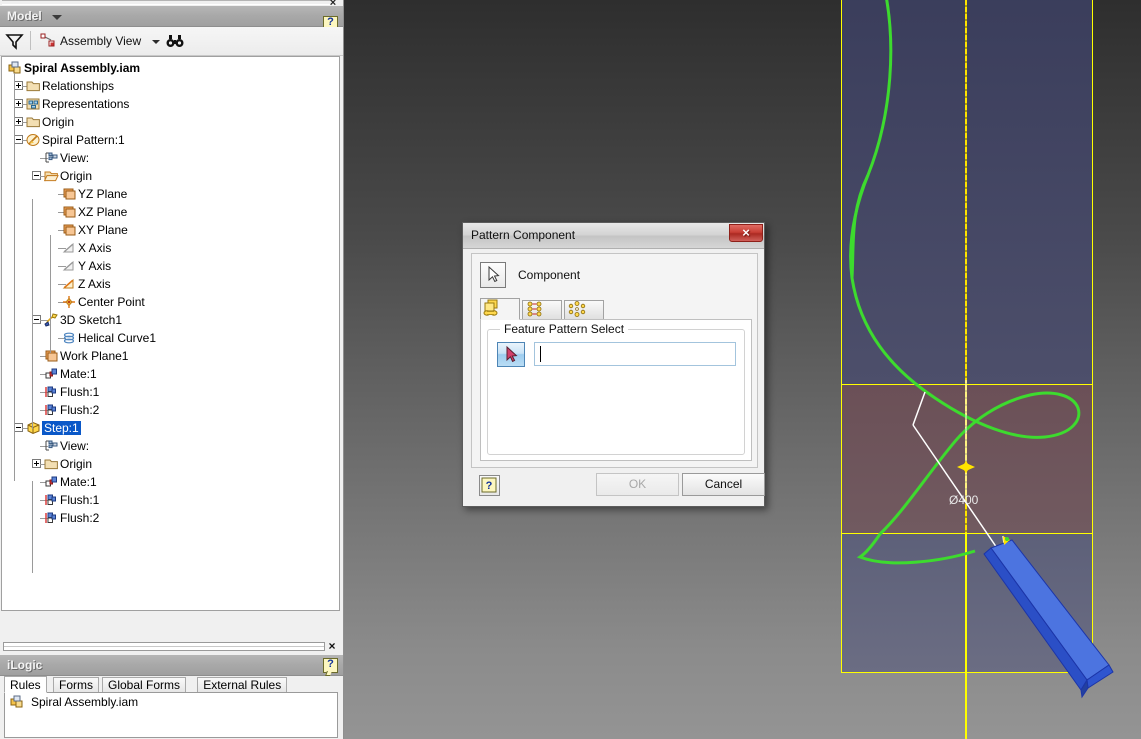 This screenshot has width=1141, height=739. I want to click on axis-orange-icon, so click(68, 283).